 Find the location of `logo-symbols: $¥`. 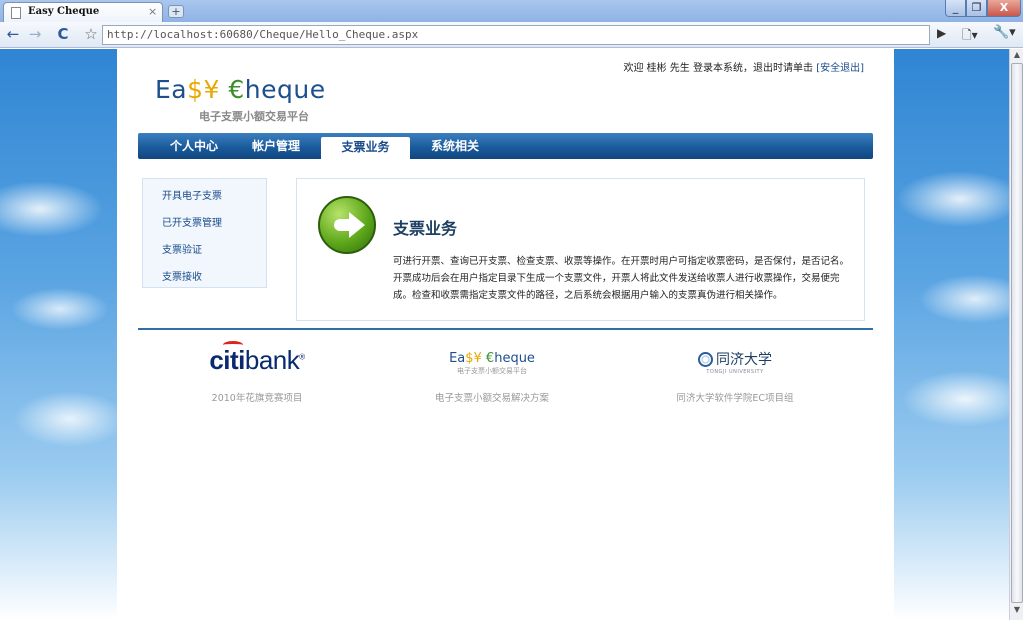

logo-symbols: $¥ is located at coordinates (203, 89).